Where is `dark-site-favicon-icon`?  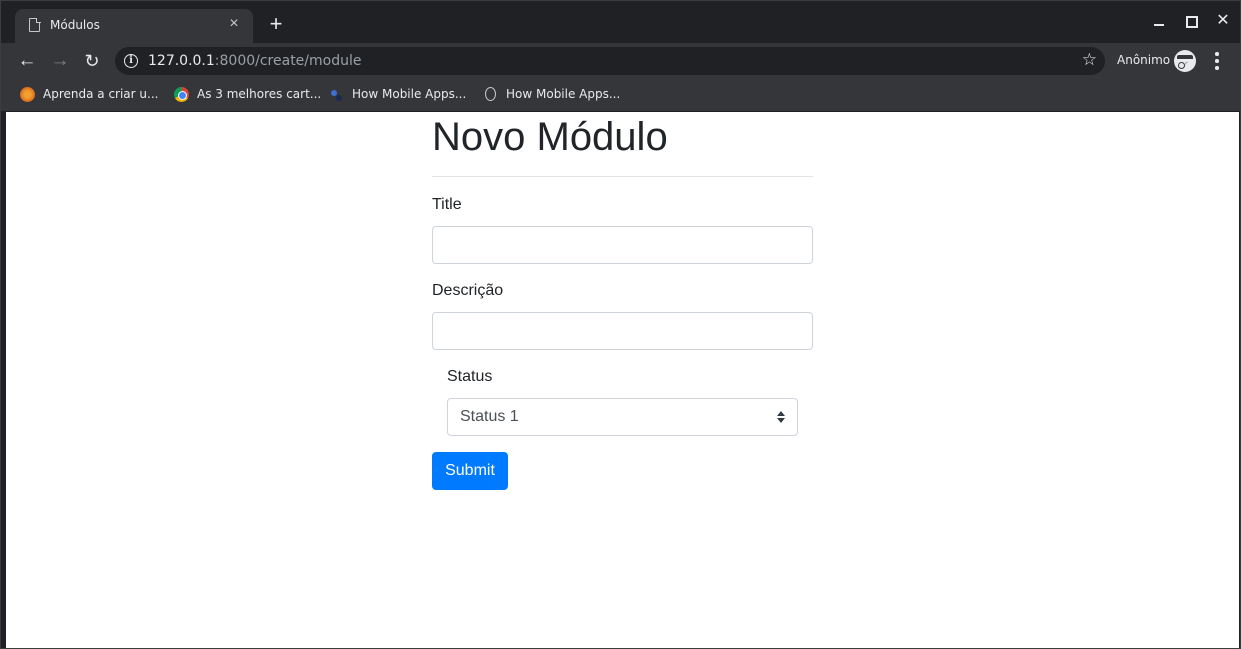
dark-site-favicon-icon is located at coordinates (336, 94).